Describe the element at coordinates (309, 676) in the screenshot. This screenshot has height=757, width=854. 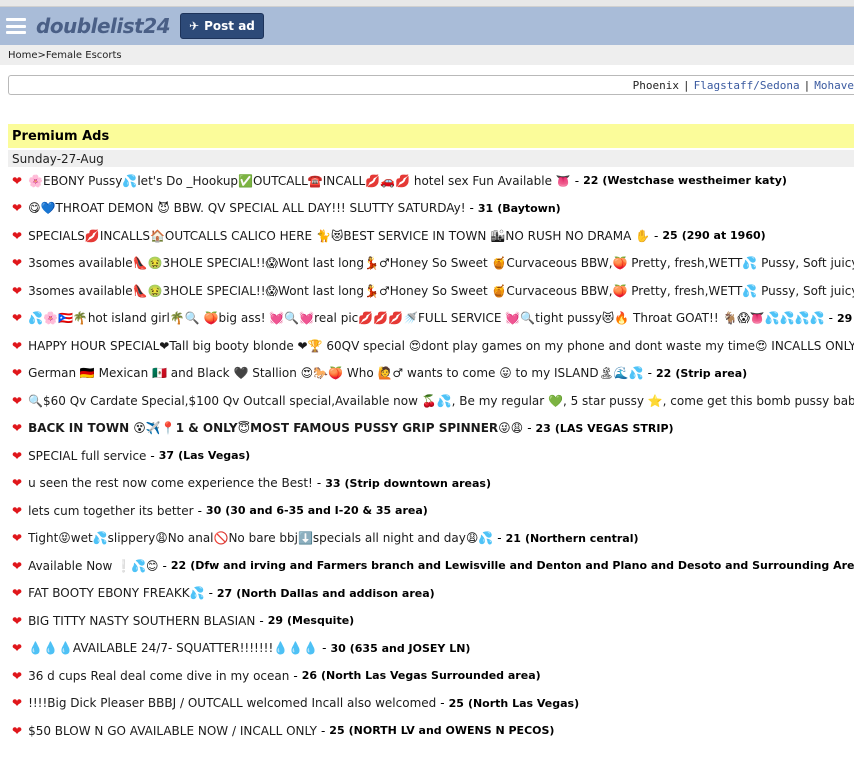
I see `ad-age: 26` at that location.